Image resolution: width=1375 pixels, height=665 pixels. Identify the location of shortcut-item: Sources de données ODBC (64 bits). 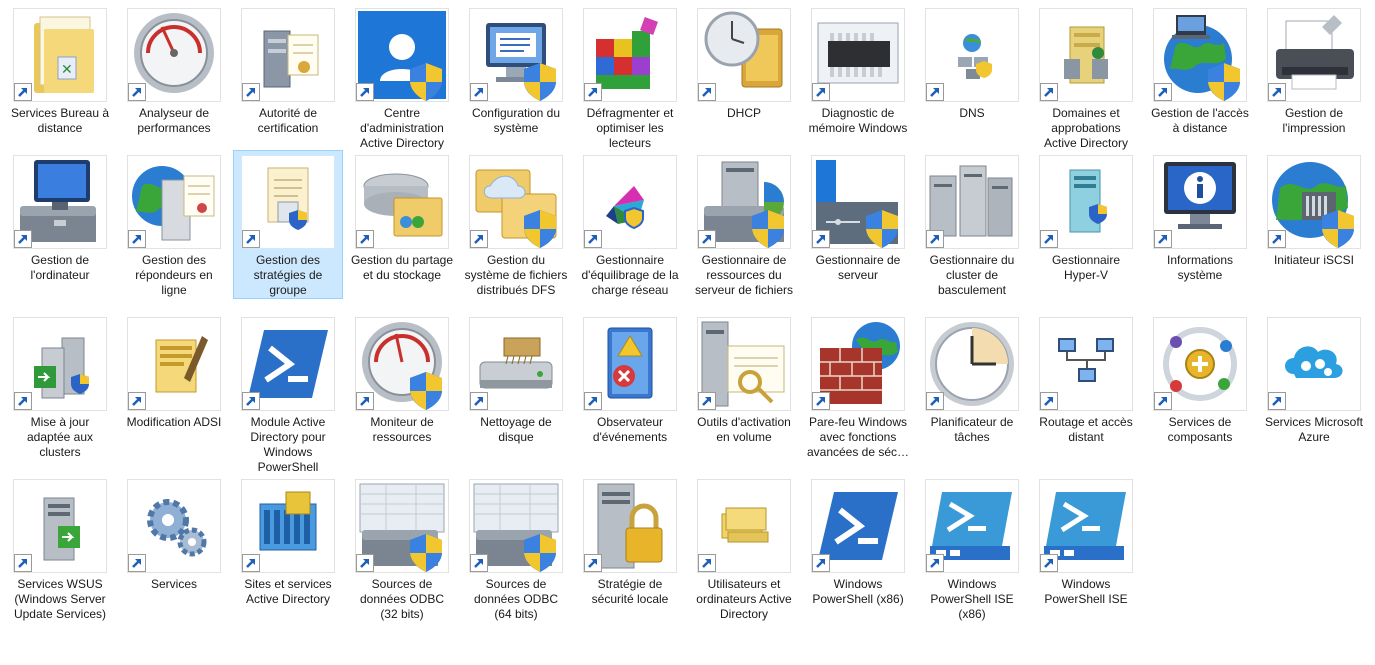
(516, 548).